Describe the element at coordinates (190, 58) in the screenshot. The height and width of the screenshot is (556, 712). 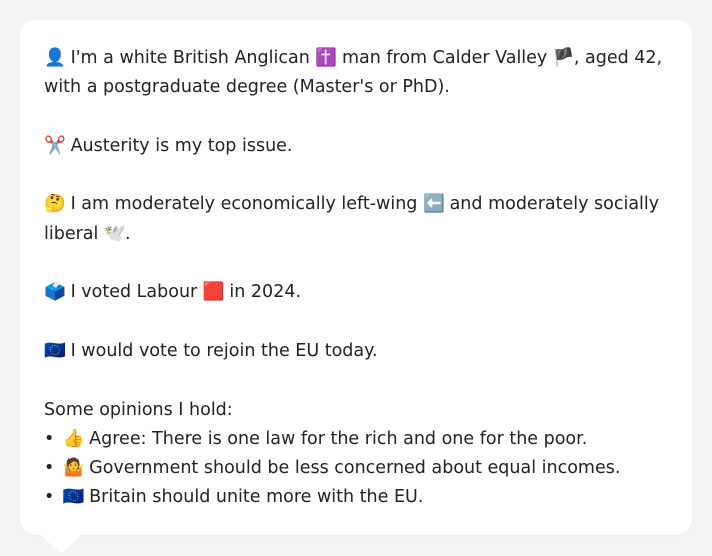
I see `profile-text-1: I'm a white British Anglican` at that location.